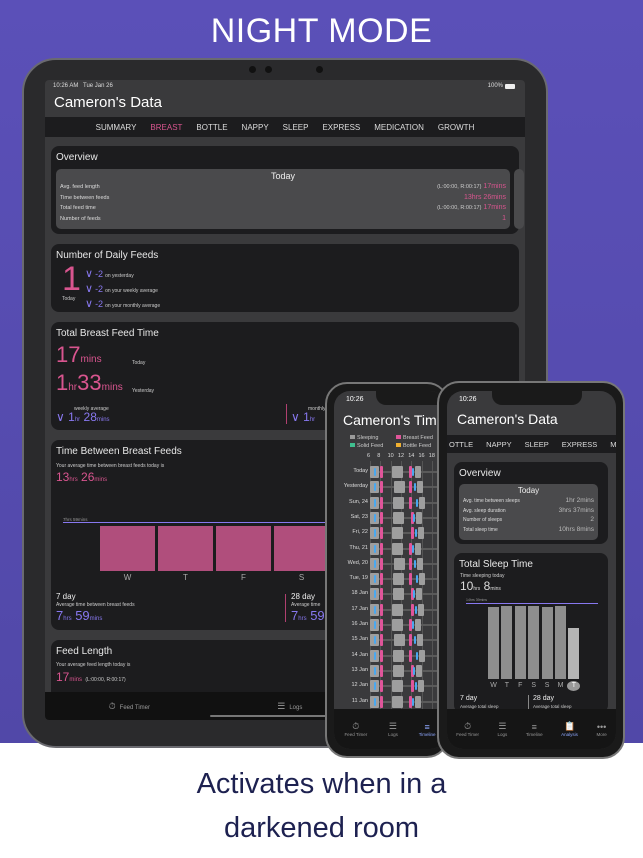  Describe the element at coordinates (358, 501) in the screenshot. I see `row-date: Sun, 24` at that location.